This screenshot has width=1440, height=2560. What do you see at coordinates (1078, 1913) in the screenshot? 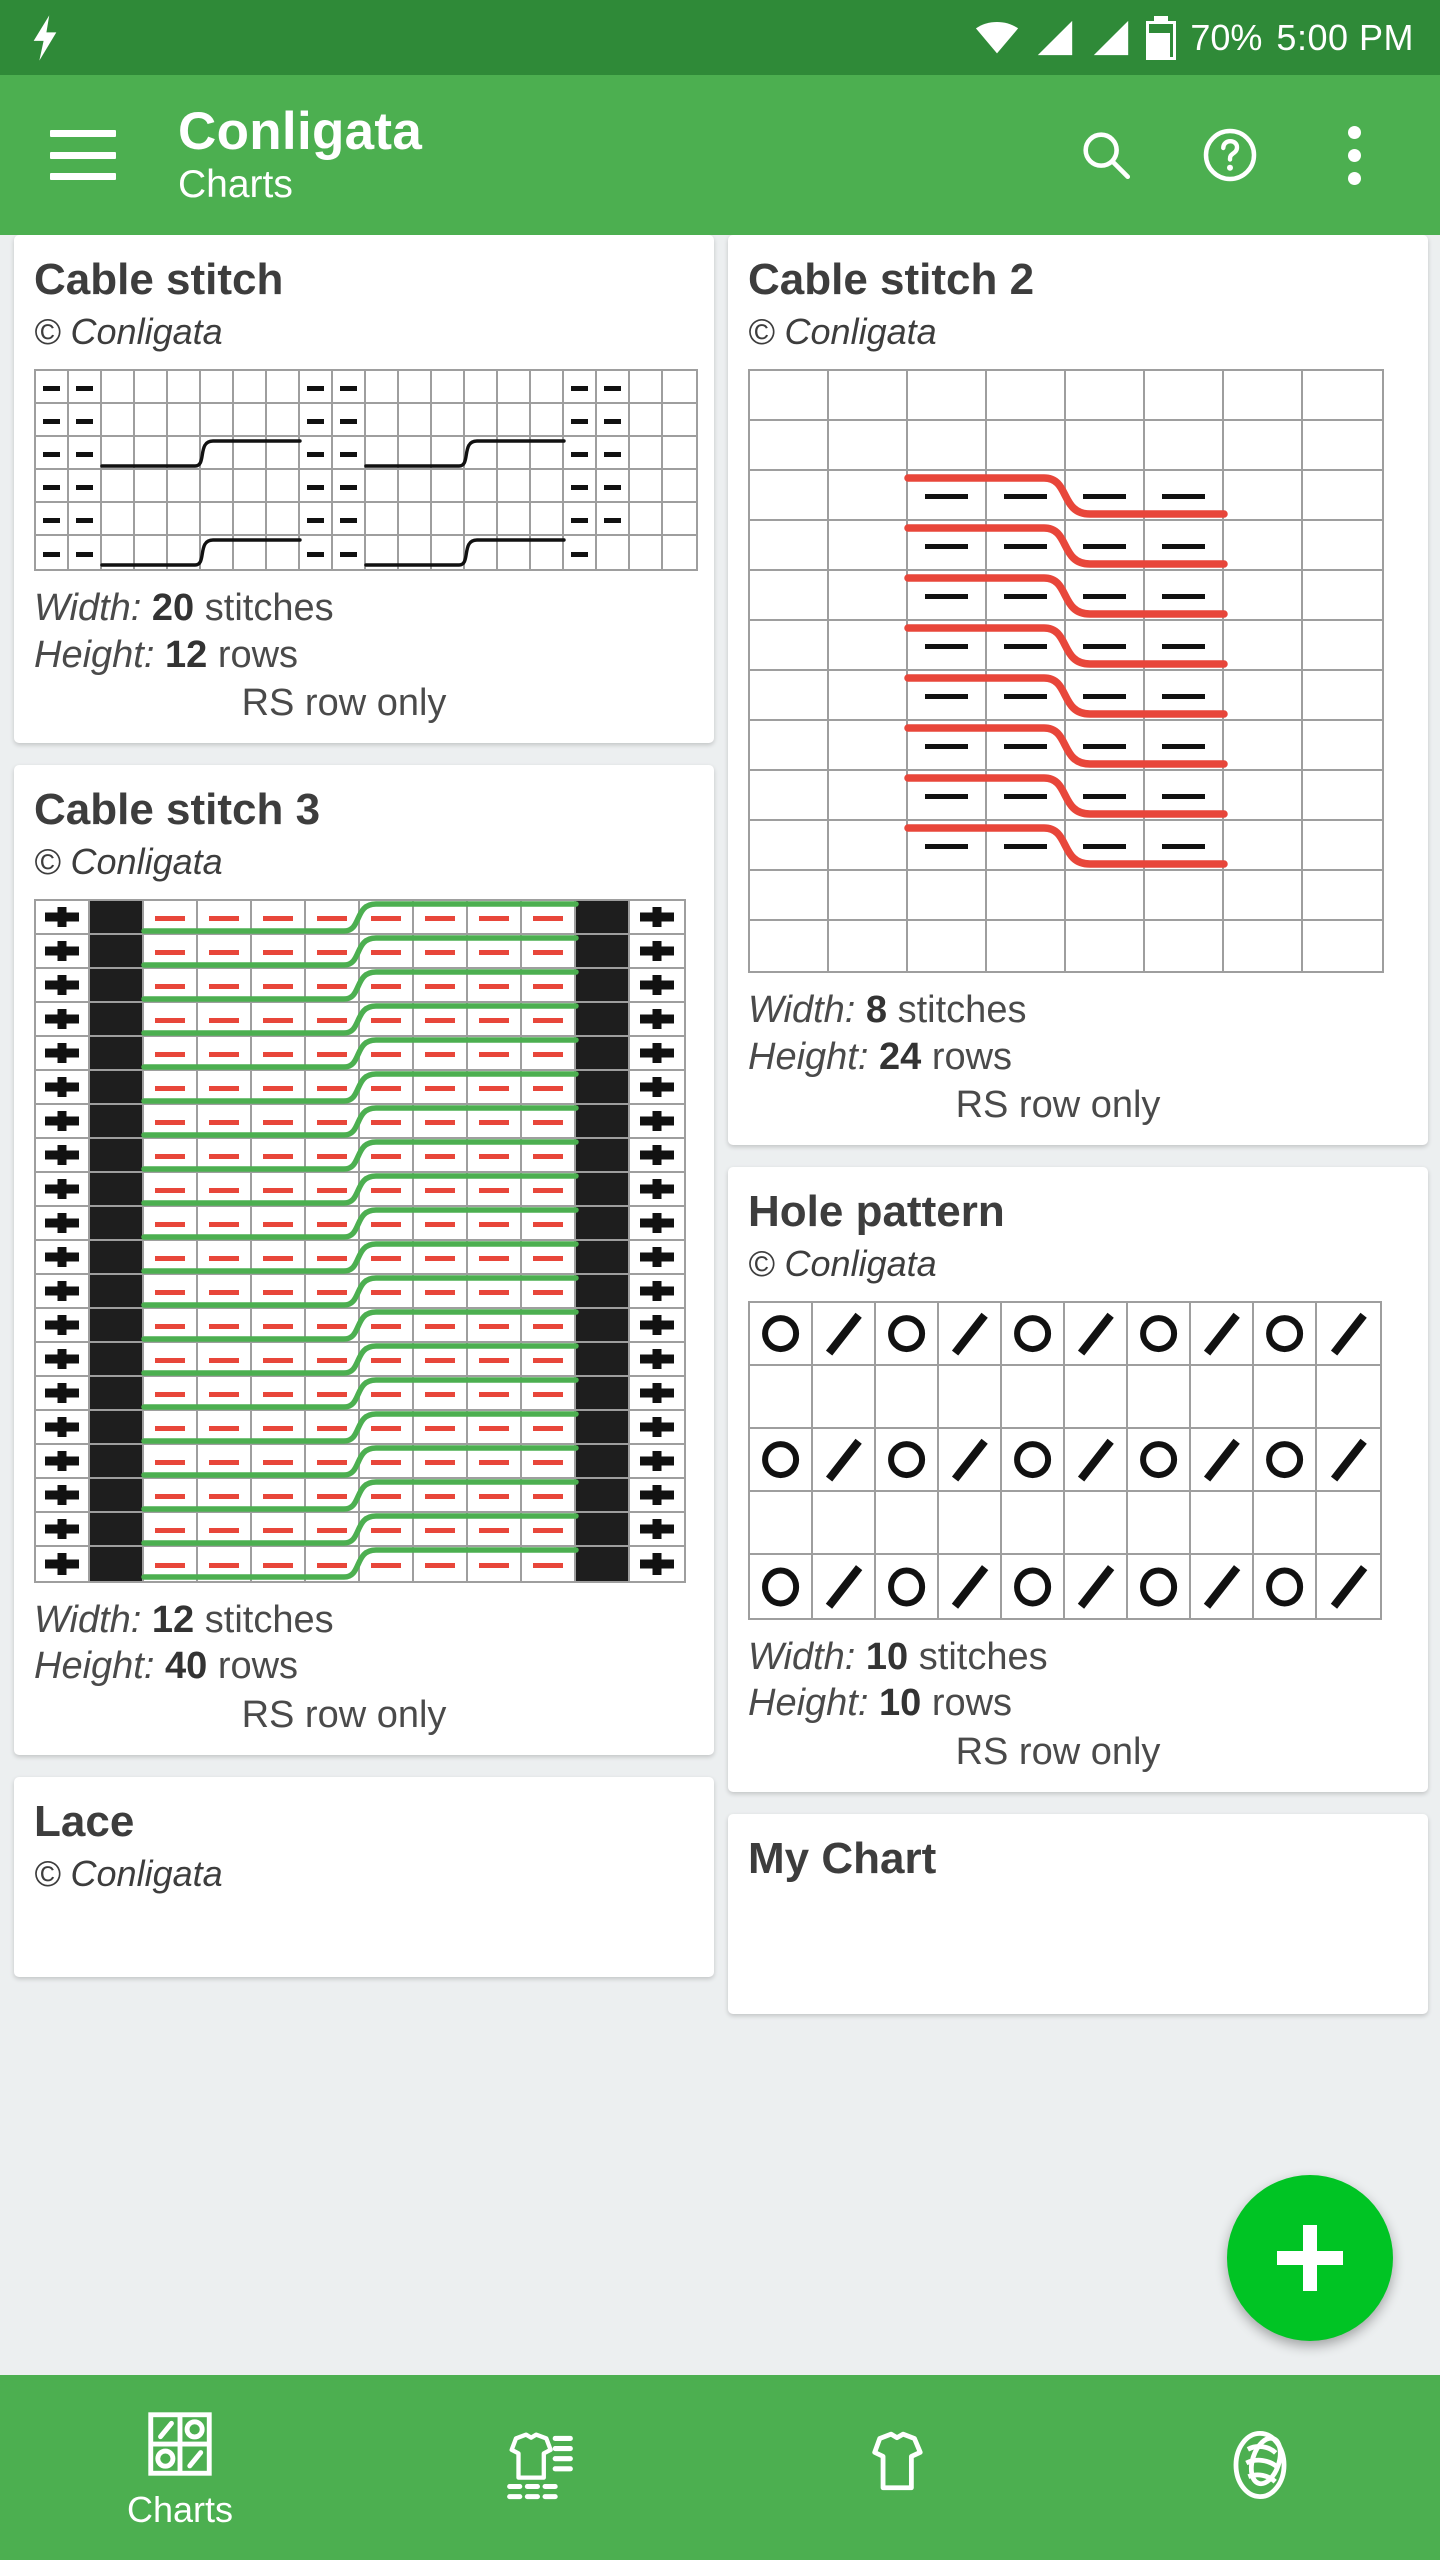
I see `chart-card: My Chart` at bounding box center [1078, 1913].